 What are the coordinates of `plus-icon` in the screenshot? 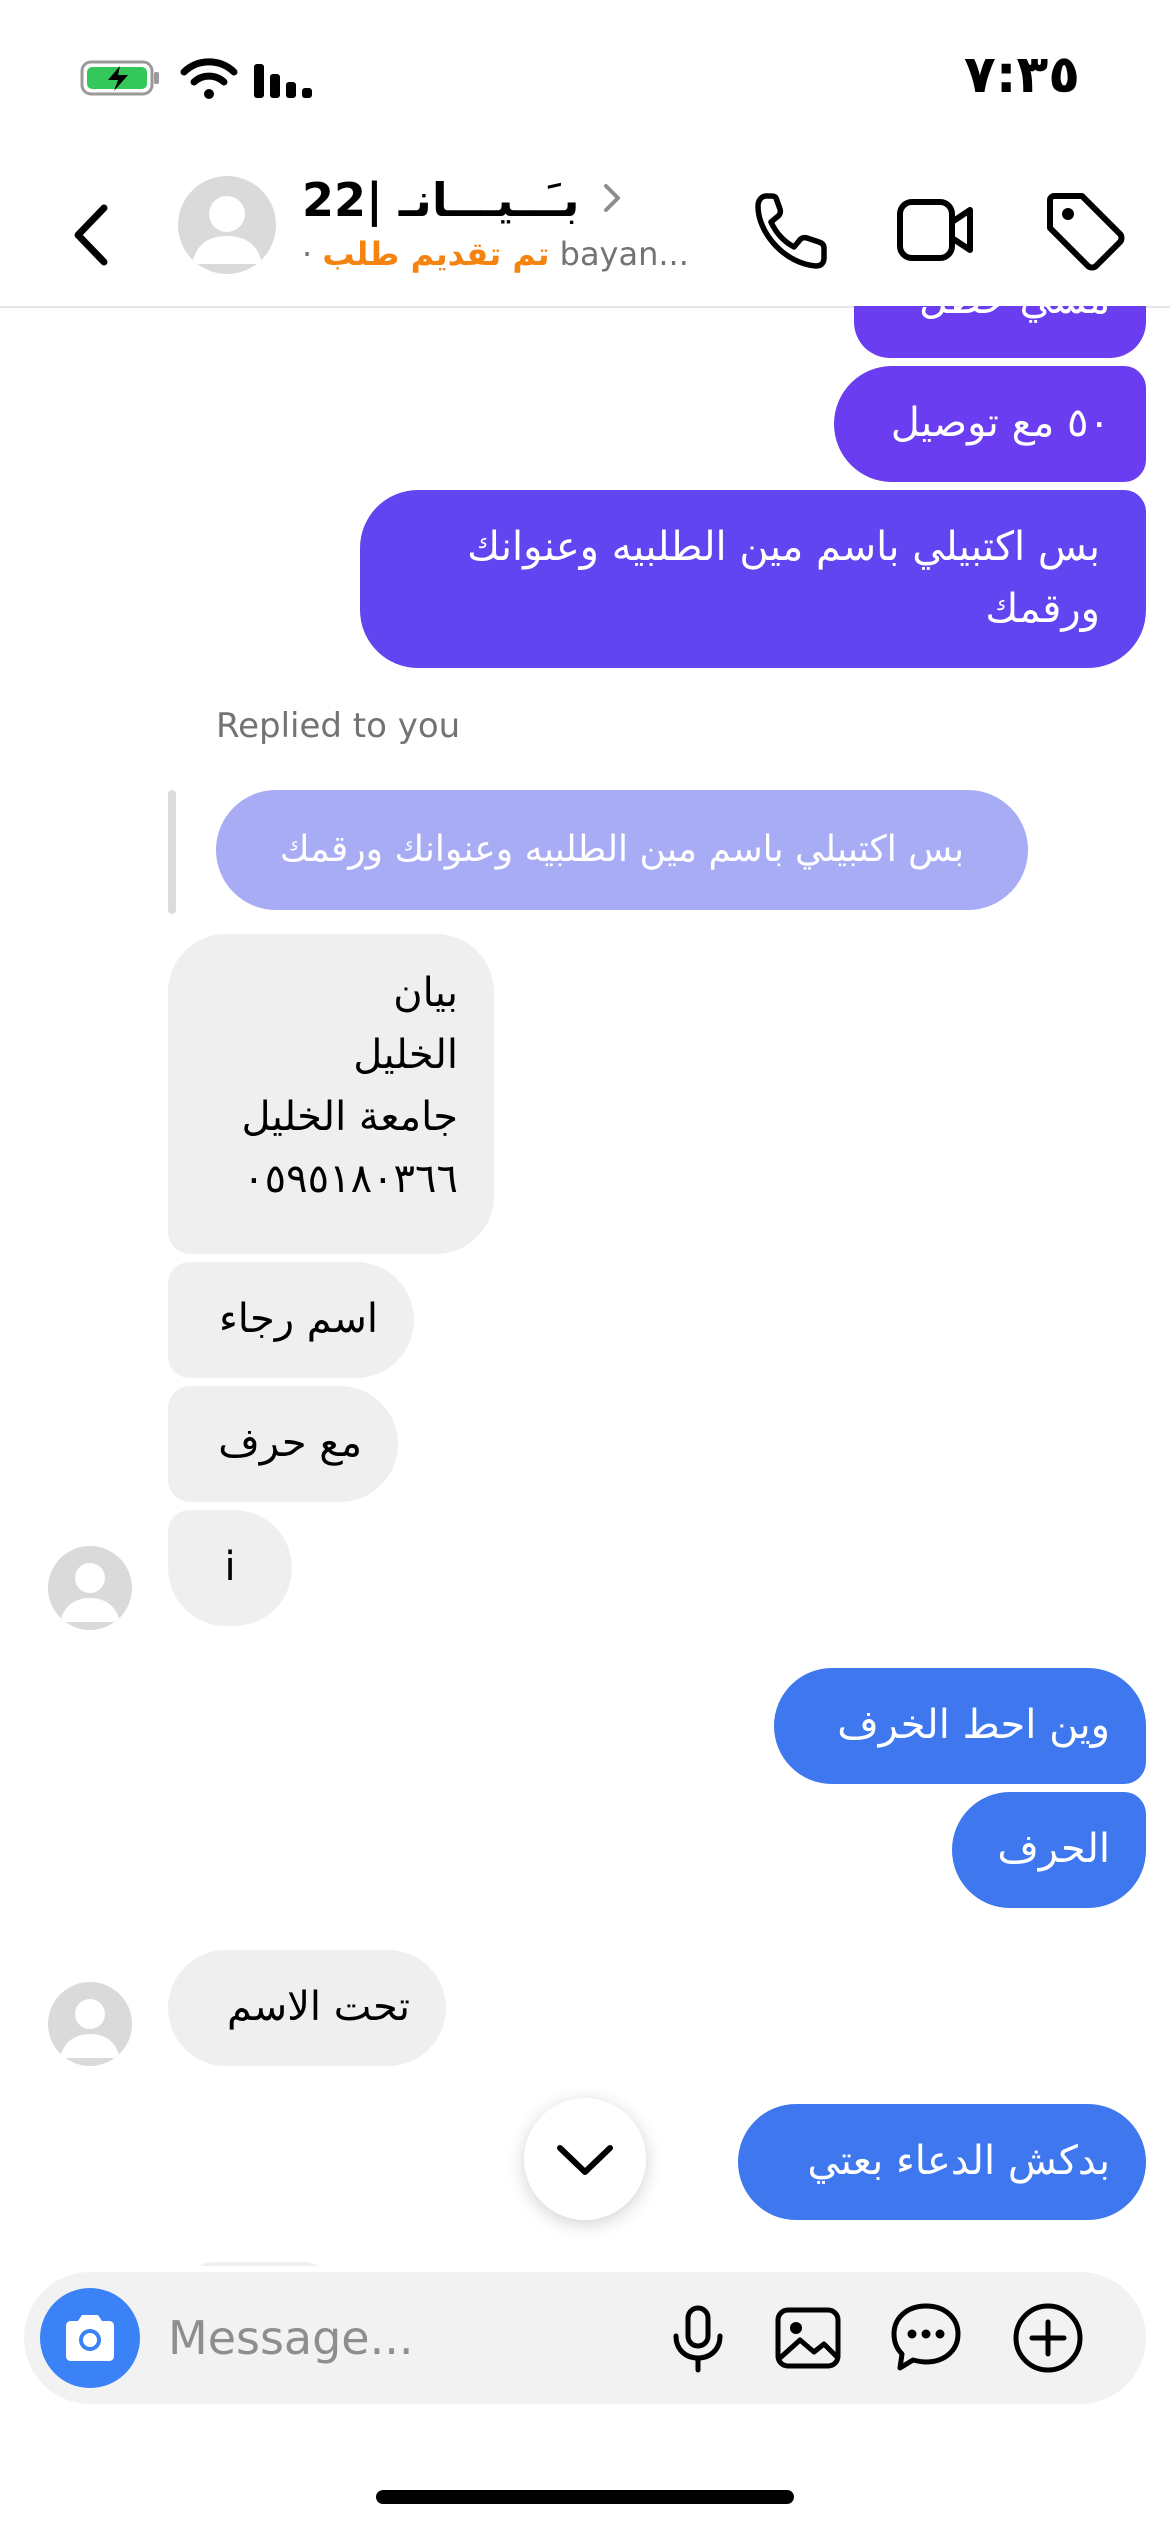 It's located at (1048, 2338).